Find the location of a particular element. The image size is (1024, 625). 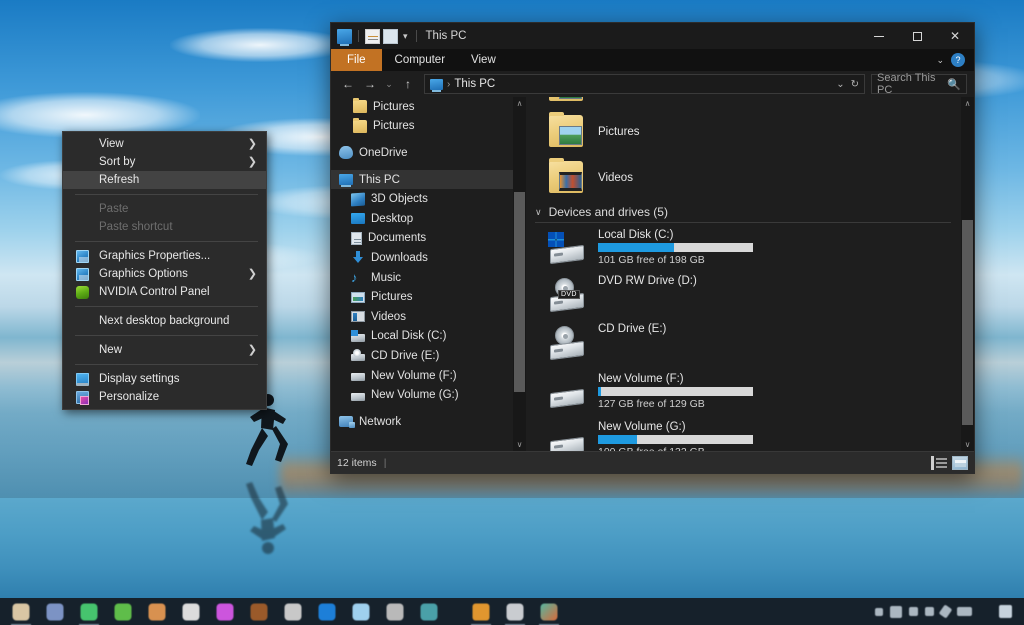

taskbar-app-purple is located at coordinates (225, 612).